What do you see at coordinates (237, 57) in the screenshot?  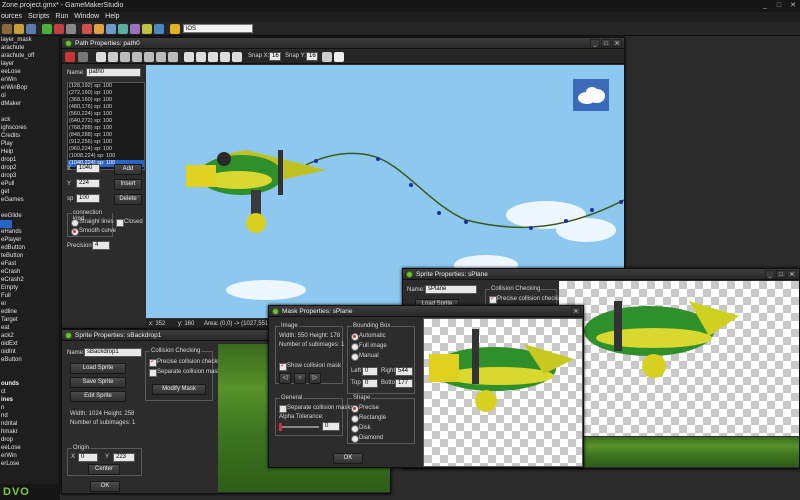 I see `center-view-icon` at bounding box center [237, 57].